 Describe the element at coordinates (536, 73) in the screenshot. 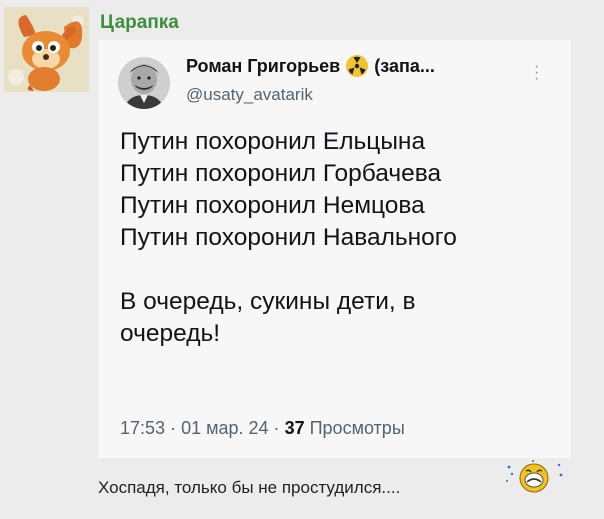

I see `vertical-dots-icon: · · ·` at that location.